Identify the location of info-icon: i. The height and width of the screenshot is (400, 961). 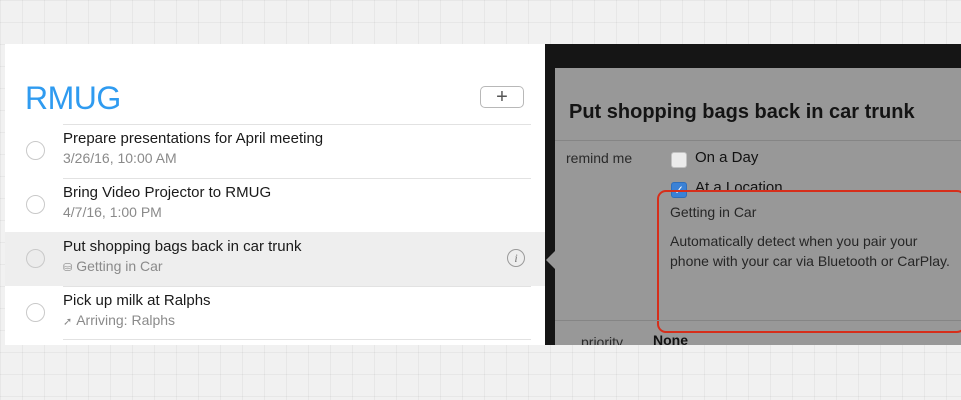
(516, 258).